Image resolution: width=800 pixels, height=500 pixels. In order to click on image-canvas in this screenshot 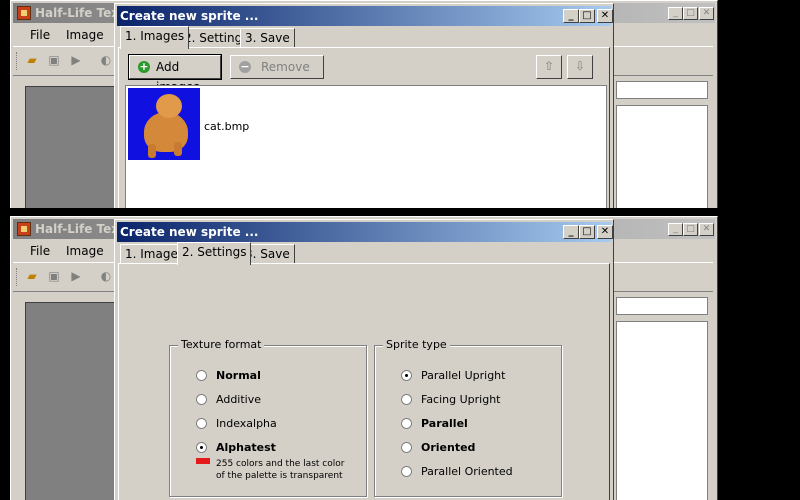, I will do `click(72, 401)`.